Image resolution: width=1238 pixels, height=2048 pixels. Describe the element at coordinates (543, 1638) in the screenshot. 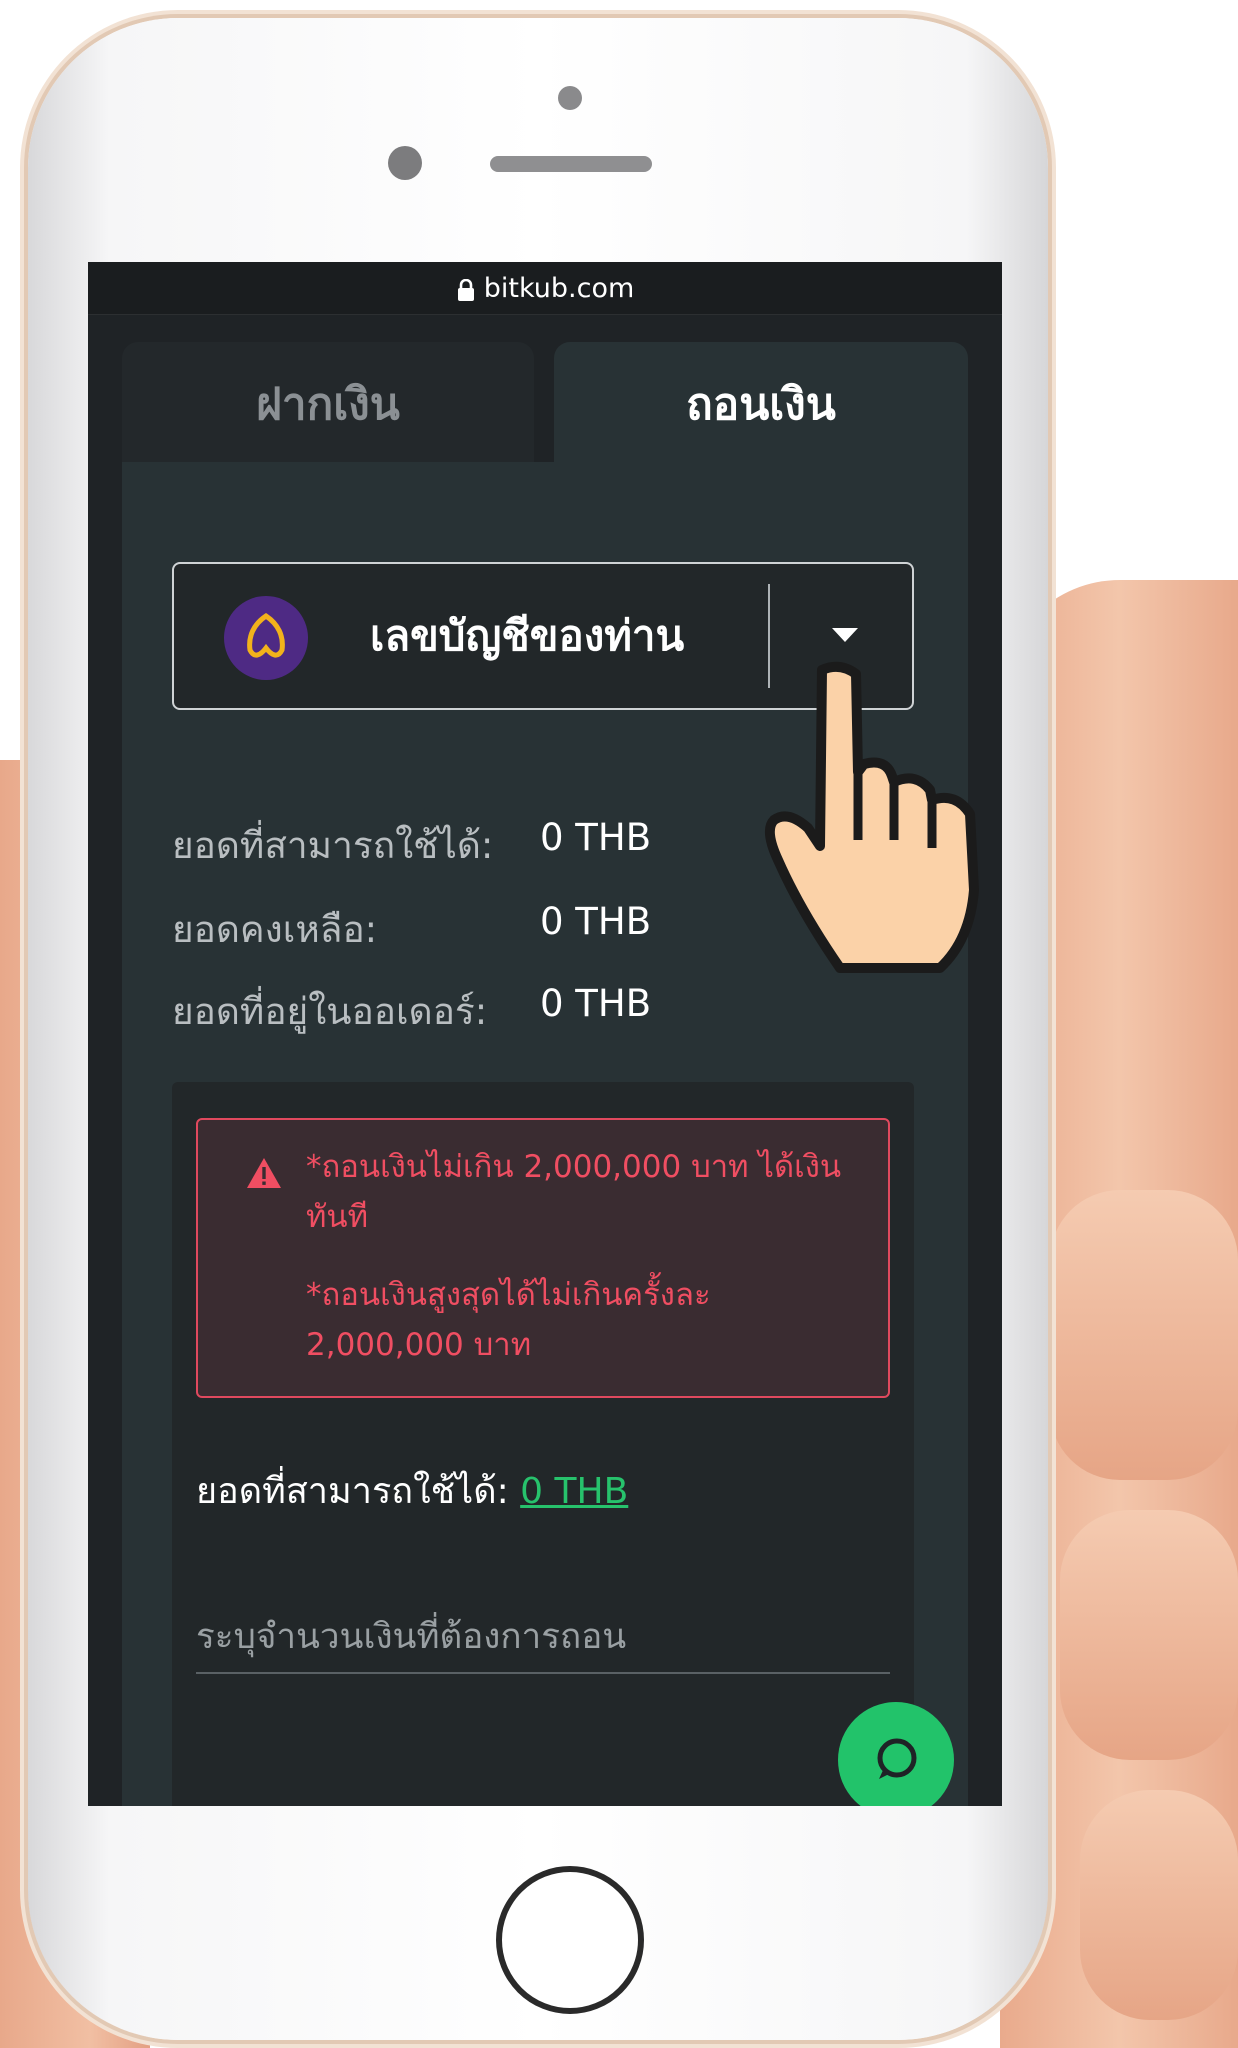

I see `withdraw-amount-input` at that location.